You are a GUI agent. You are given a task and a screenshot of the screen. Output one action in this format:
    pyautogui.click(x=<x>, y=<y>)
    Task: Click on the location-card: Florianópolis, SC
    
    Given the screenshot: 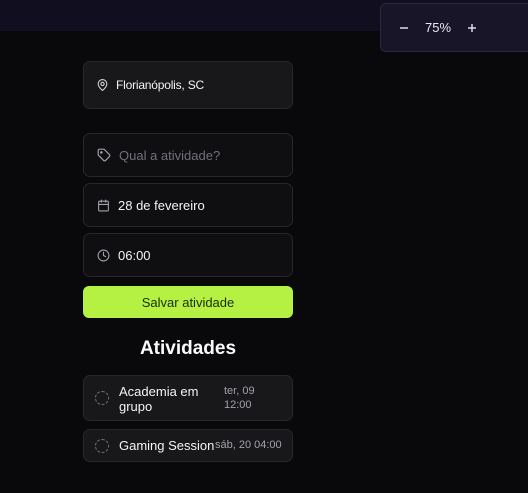 What is the action you would take?
    pyautogui.click(x=188, y=85)
    